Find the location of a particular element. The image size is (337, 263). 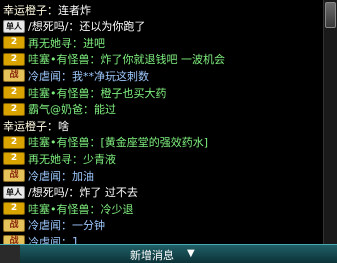

chat-message: 战冷虐闻：我**净玩这刺数 is located at coordinates (76, 75).